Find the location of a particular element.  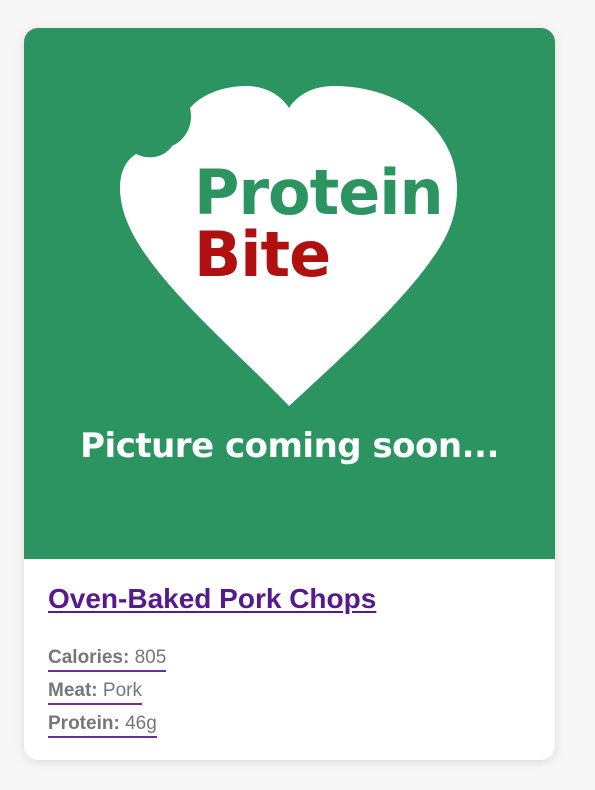

stat-calories-value: 805 is located at coordinates (150, 657).